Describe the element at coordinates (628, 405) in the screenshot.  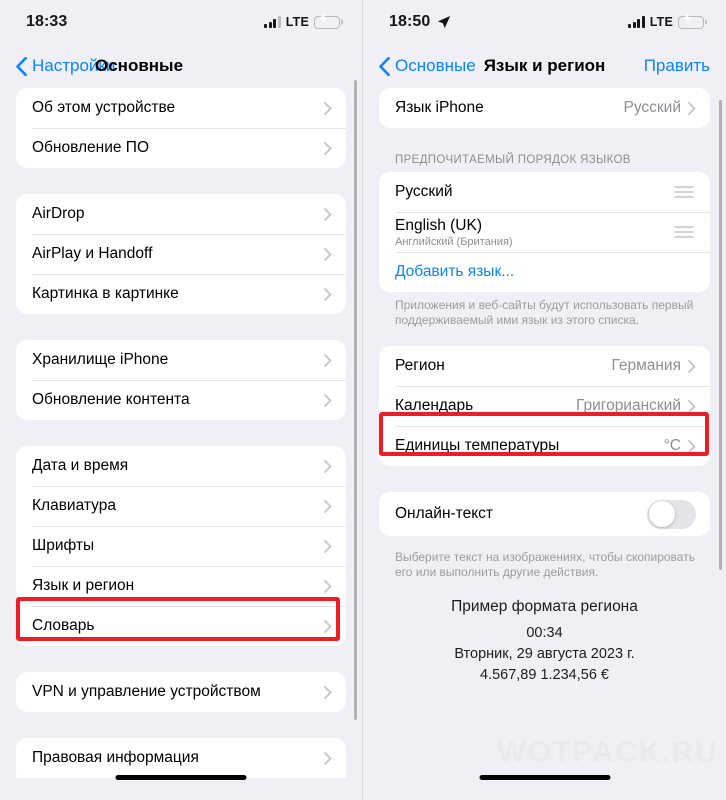
I see `row-value: Григорианский` at that location.